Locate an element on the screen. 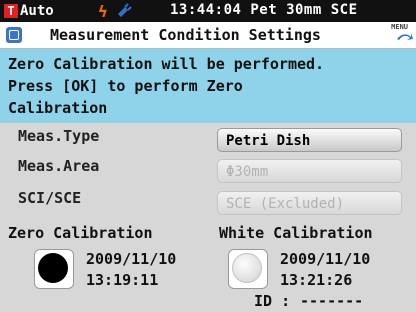 Image resolution: width=416 pixels, height=312 pixels. return-arrow-icon is located at coordinates (405, 36).